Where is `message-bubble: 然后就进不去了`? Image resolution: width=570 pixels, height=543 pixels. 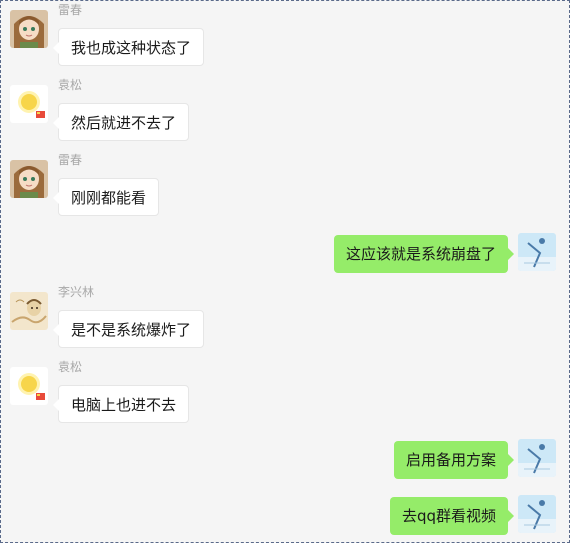
message-bubble: 然后就进不去了 is located at coordinates (121, 122).